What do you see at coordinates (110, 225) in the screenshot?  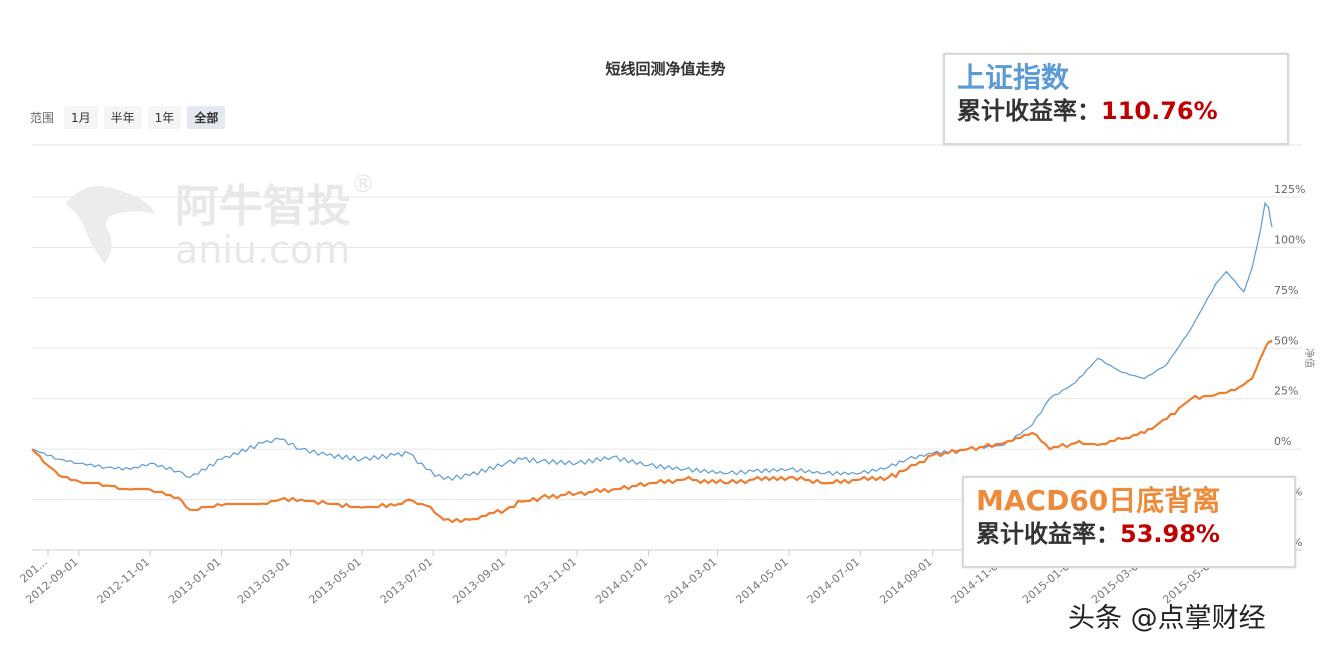 I see `aniu-logo-icon` at bounding box center [110, 225].